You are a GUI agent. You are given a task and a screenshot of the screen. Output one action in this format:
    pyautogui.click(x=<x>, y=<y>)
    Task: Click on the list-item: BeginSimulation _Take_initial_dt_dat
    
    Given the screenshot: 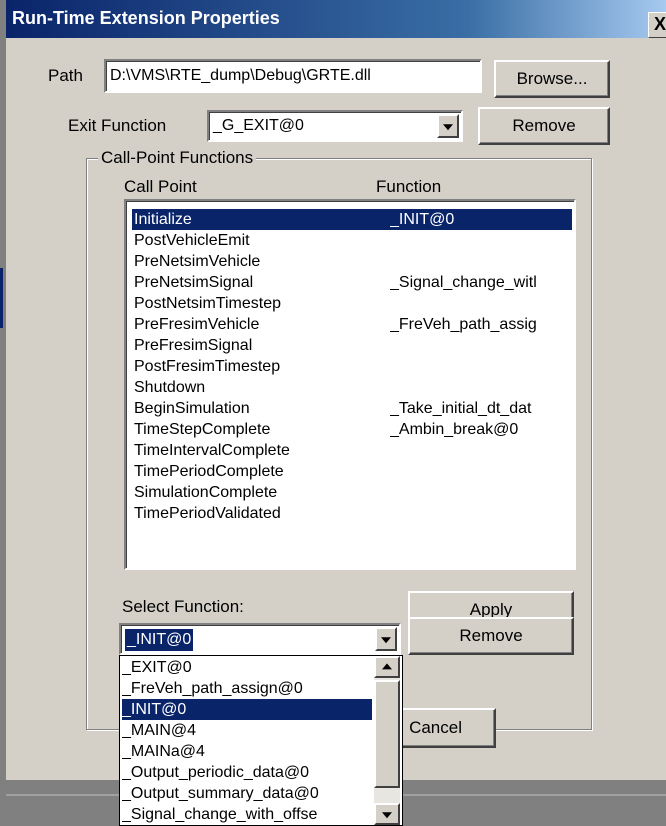 What is the action you would take?
    pyautogui.click(x=352, y=408)
    